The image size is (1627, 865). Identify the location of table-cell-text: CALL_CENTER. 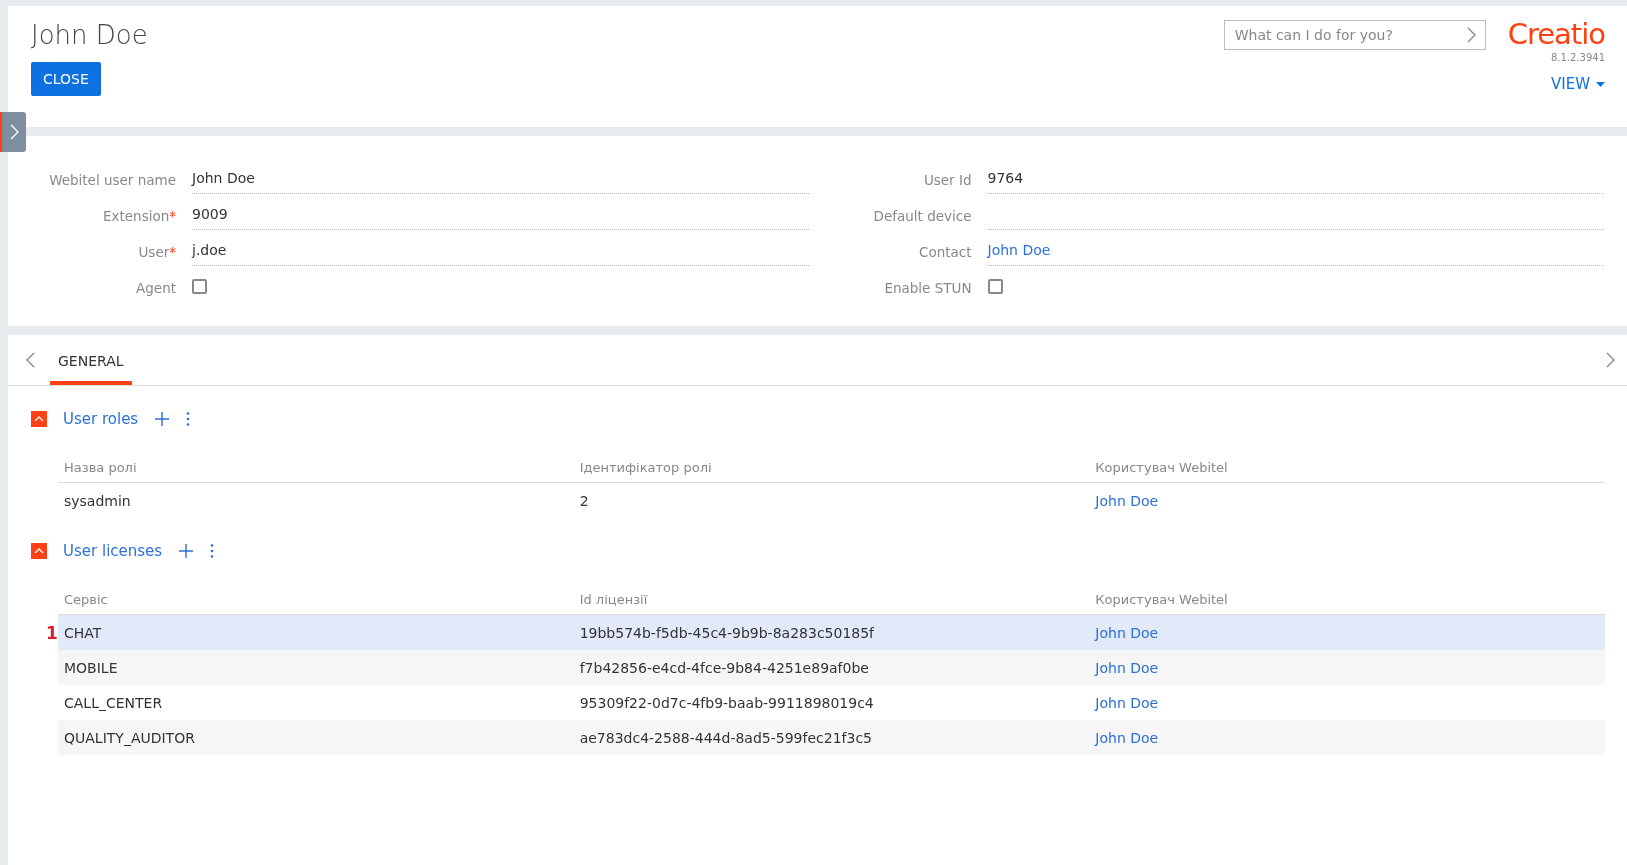
(113, 702).